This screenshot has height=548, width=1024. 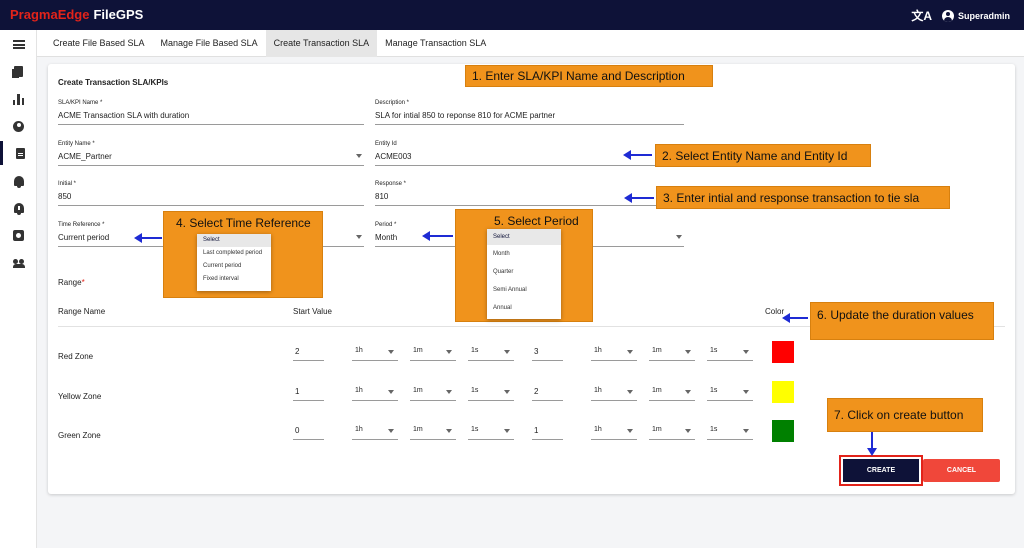 What do you see at coordinates (18, 71) in the screenshot?
I see `sidebar-item-files` at bounding box center [18, 71].